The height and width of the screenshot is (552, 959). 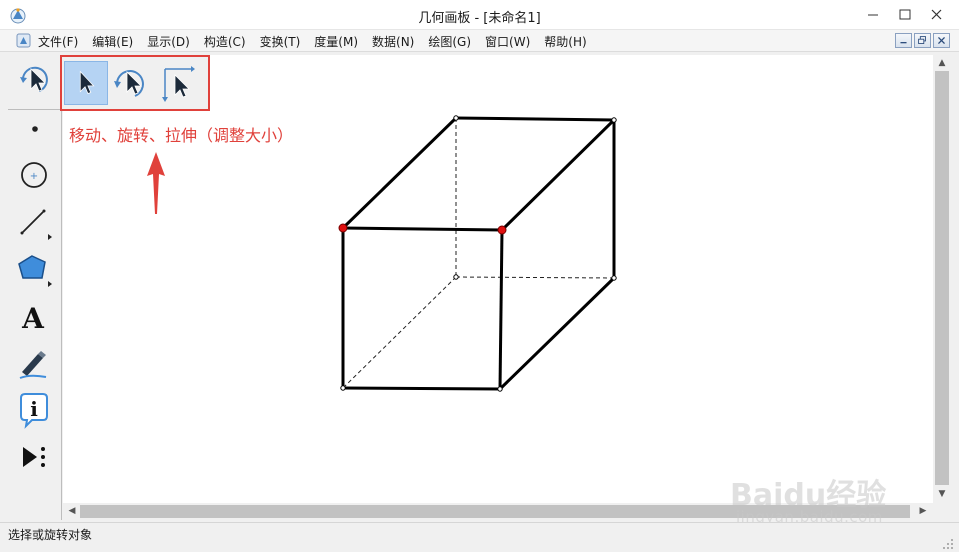 I want to click on selection-rotate-tool-icon, so click(x=35, y=79).